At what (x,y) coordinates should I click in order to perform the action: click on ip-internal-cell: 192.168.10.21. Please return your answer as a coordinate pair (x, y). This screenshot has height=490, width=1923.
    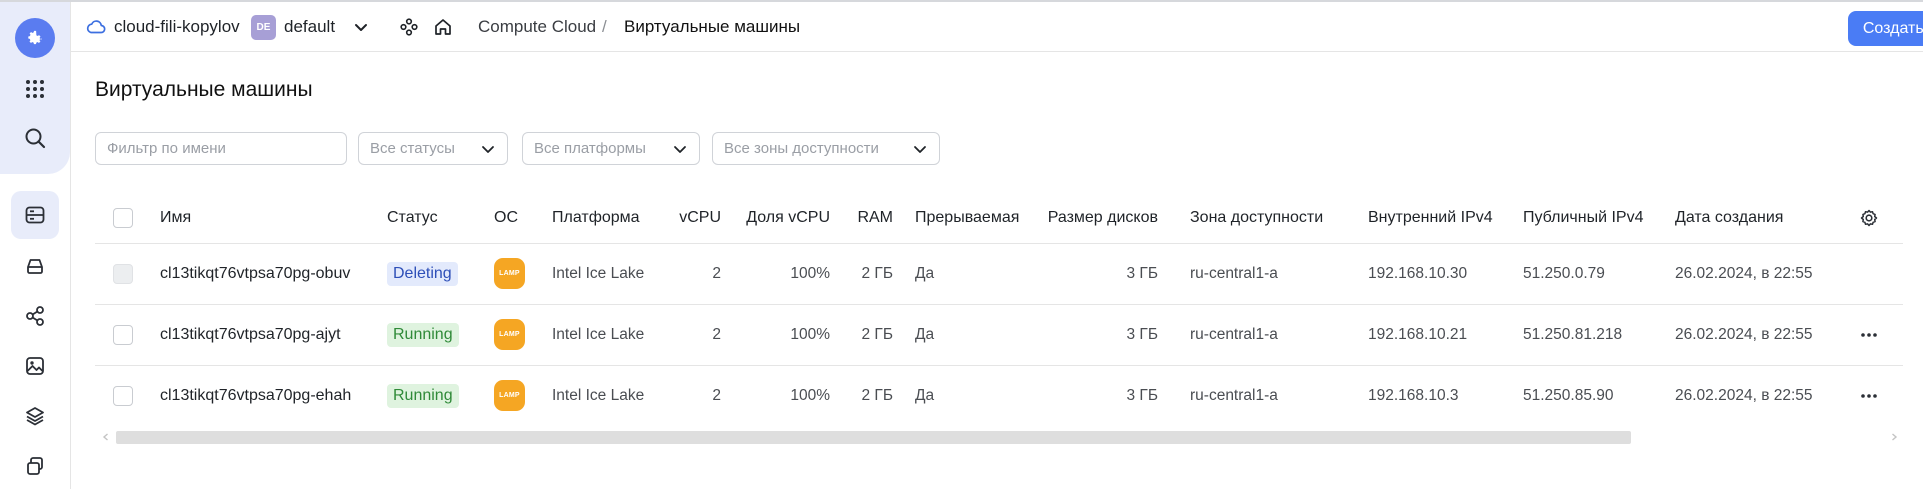
    Looking at the image, I should click on (1418, 334).